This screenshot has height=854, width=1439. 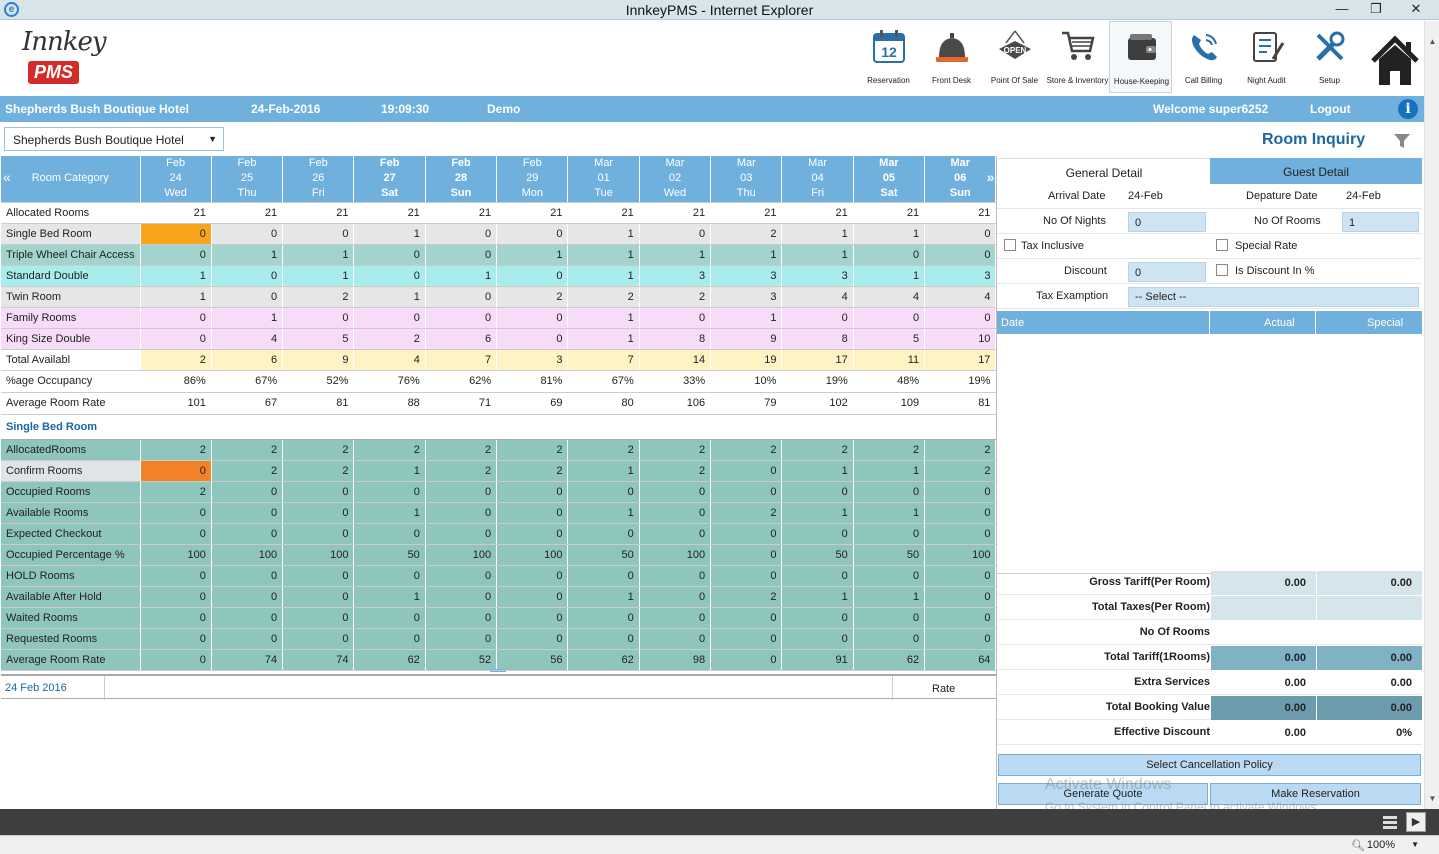 I want to click on grid-cell: 19, so click(x=746, y=360).